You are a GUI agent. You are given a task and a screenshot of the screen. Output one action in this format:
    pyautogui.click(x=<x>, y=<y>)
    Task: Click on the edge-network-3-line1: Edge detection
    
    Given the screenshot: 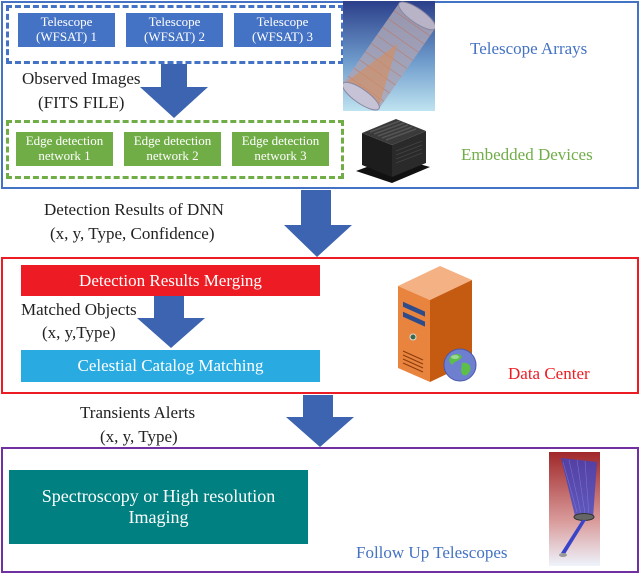 What is the action you would take?
    pyautogui.click(x=280, y=141)
    